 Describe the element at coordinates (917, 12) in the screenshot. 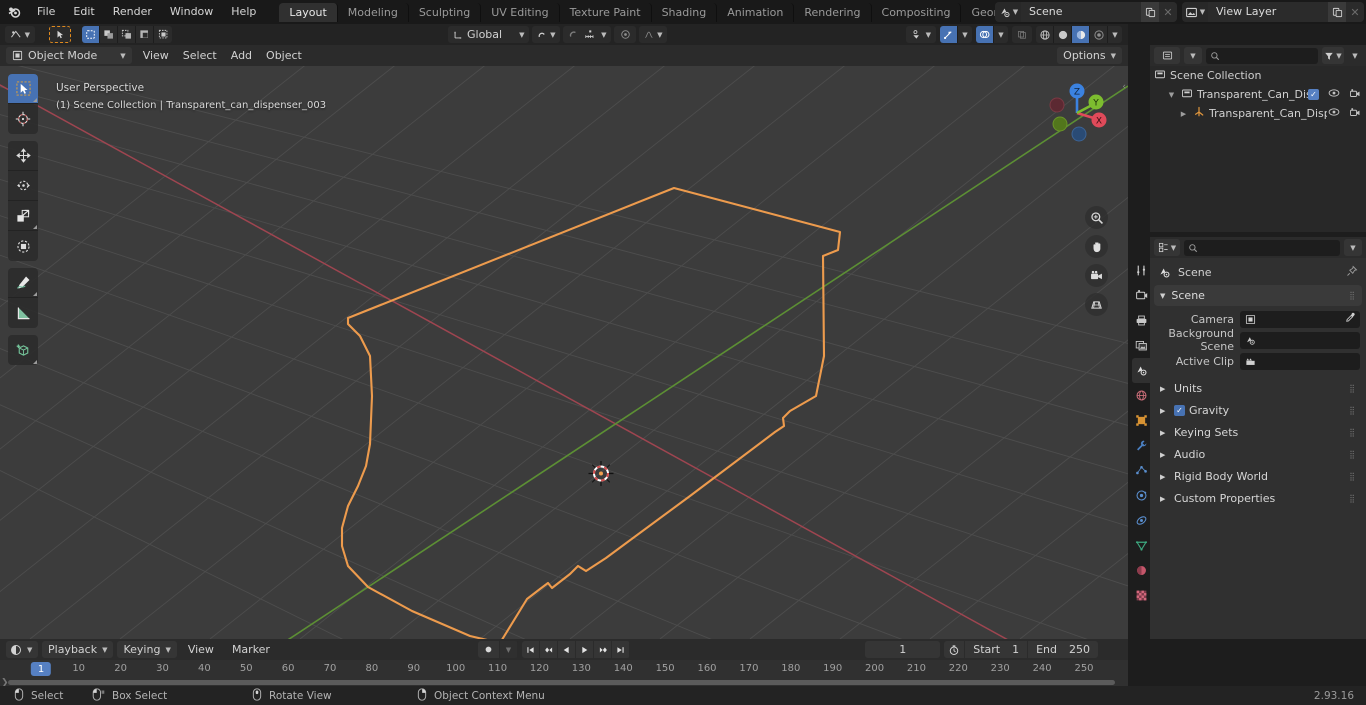

I see `workspace-tab-compositing: Compositing` at that location.